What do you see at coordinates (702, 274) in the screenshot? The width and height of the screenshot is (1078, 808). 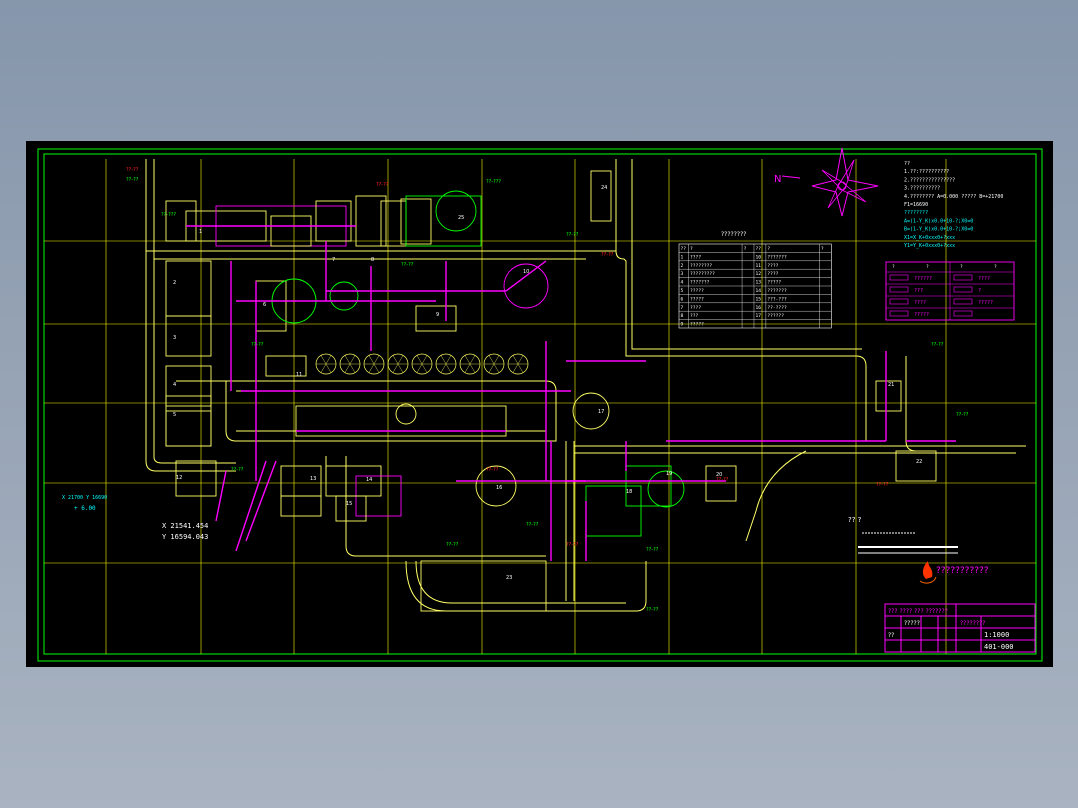 I see `legend-cell: ?????????` at bounding box center [702, 274].